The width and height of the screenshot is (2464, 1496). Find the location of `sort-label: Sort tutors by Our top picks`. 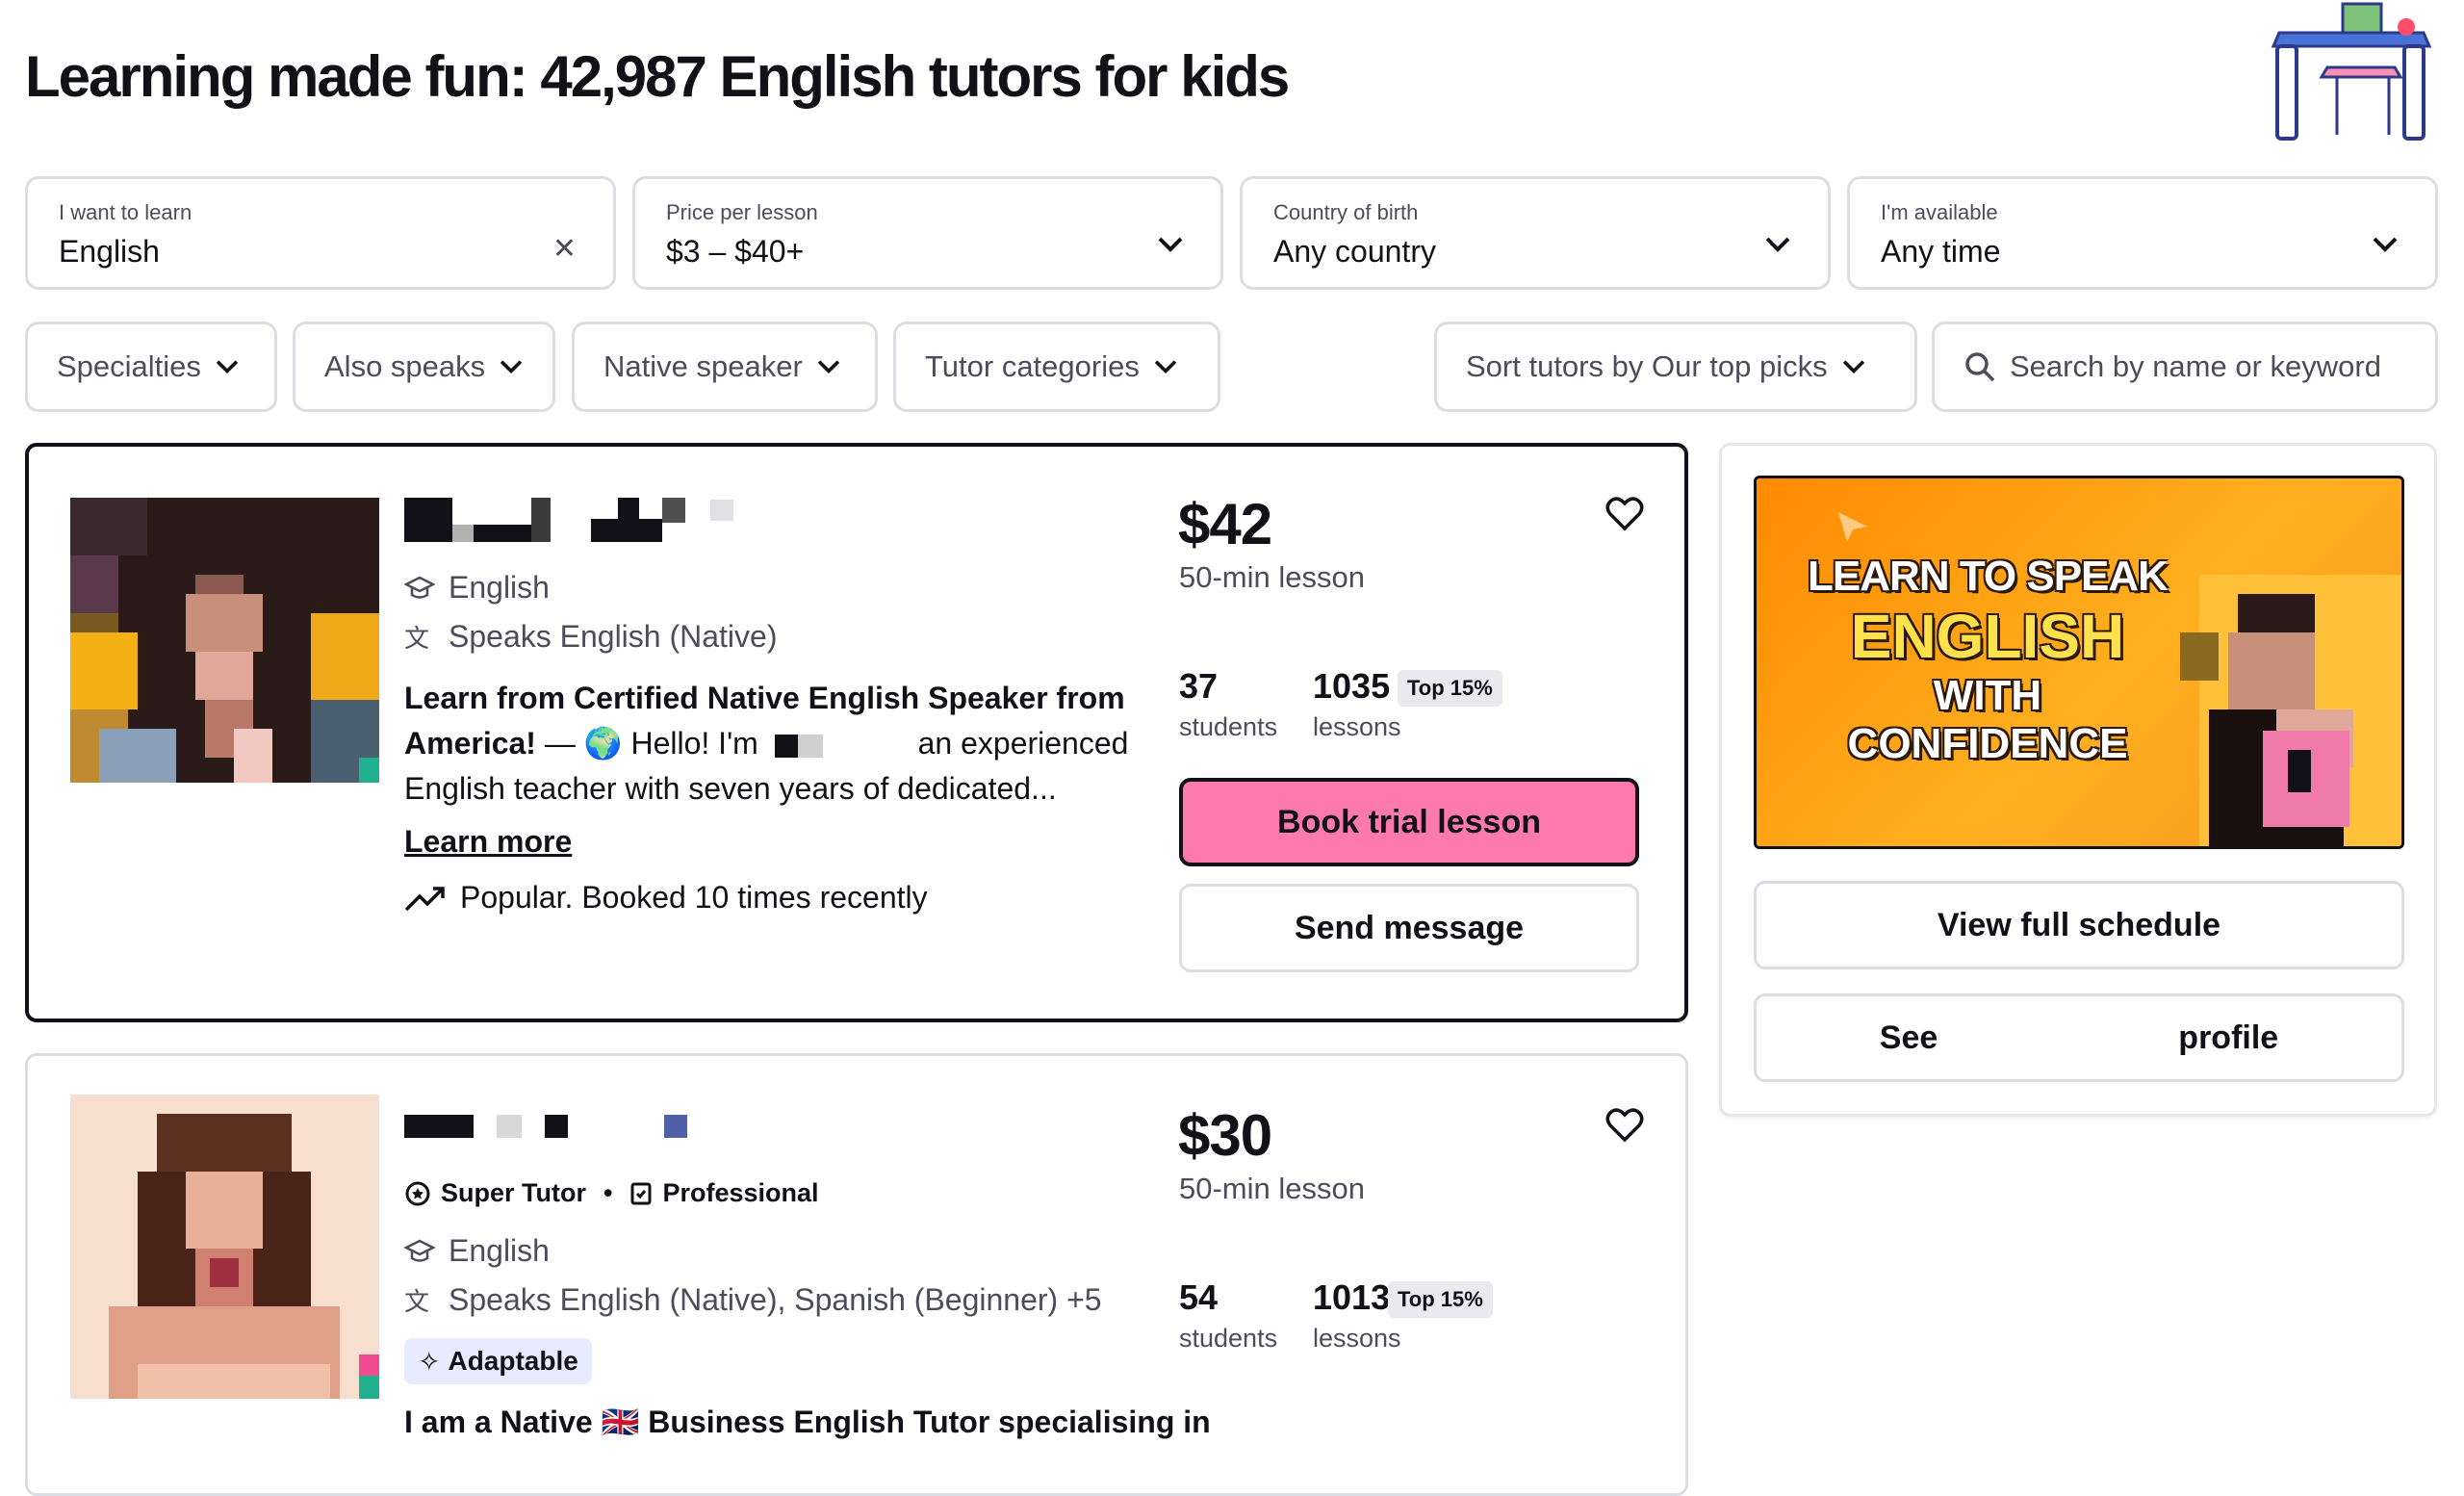

sort-label: Sort tutors by Our top picks is located at coordinates (1647, 366).